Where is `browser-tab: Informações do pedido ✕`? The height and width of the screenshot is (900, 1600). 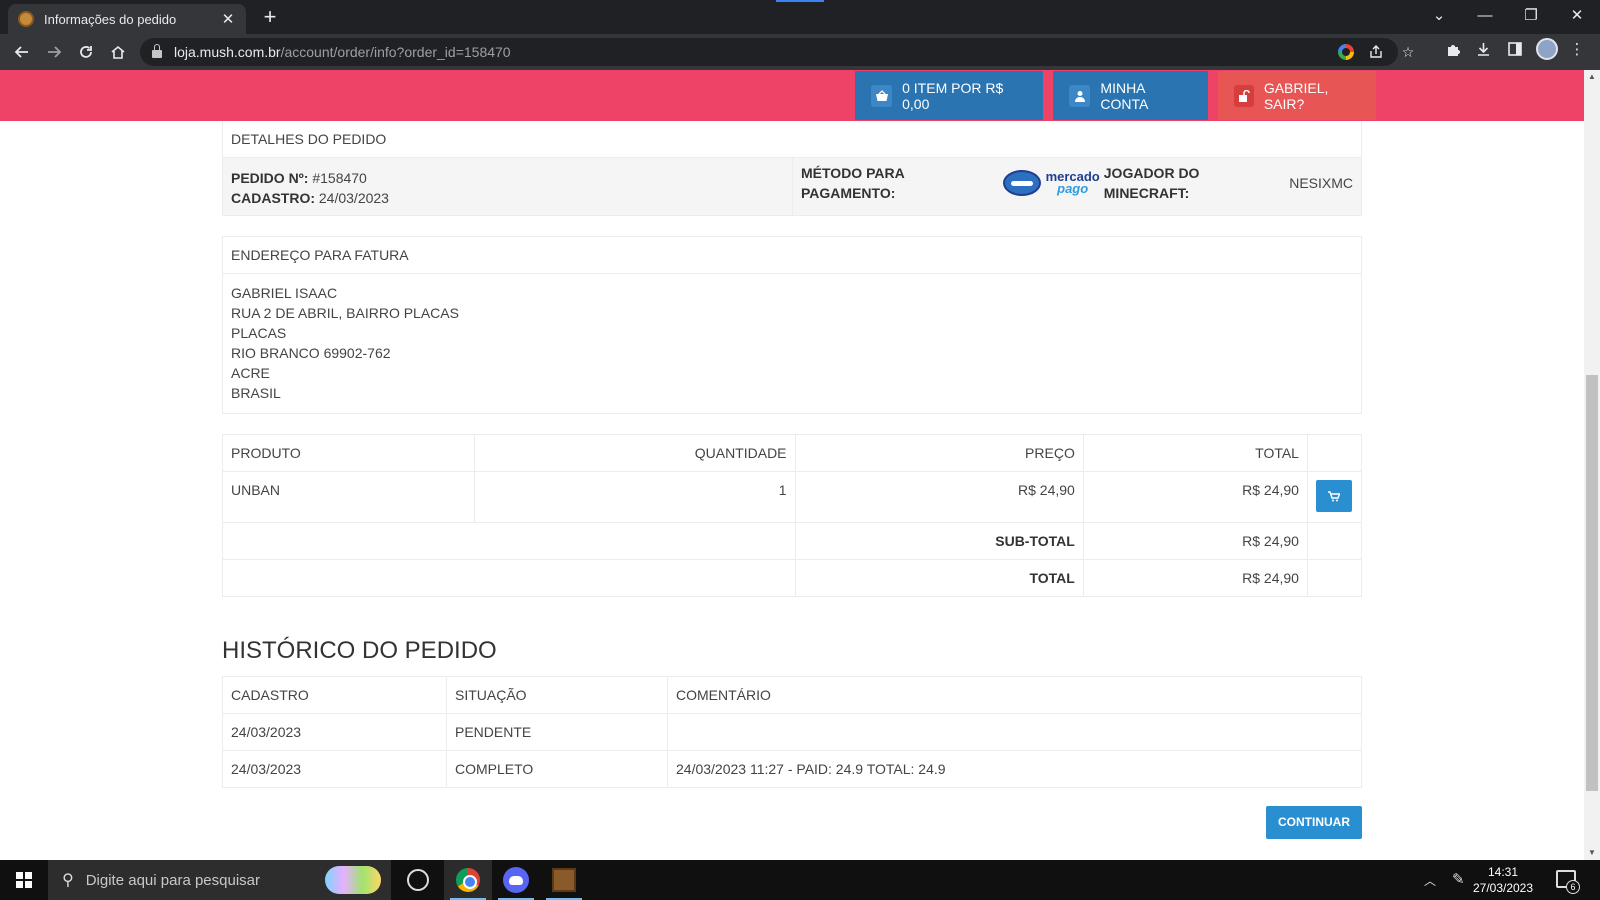
browser-tab: Informações do pedido ✕ is located at coordinates (127, 19).